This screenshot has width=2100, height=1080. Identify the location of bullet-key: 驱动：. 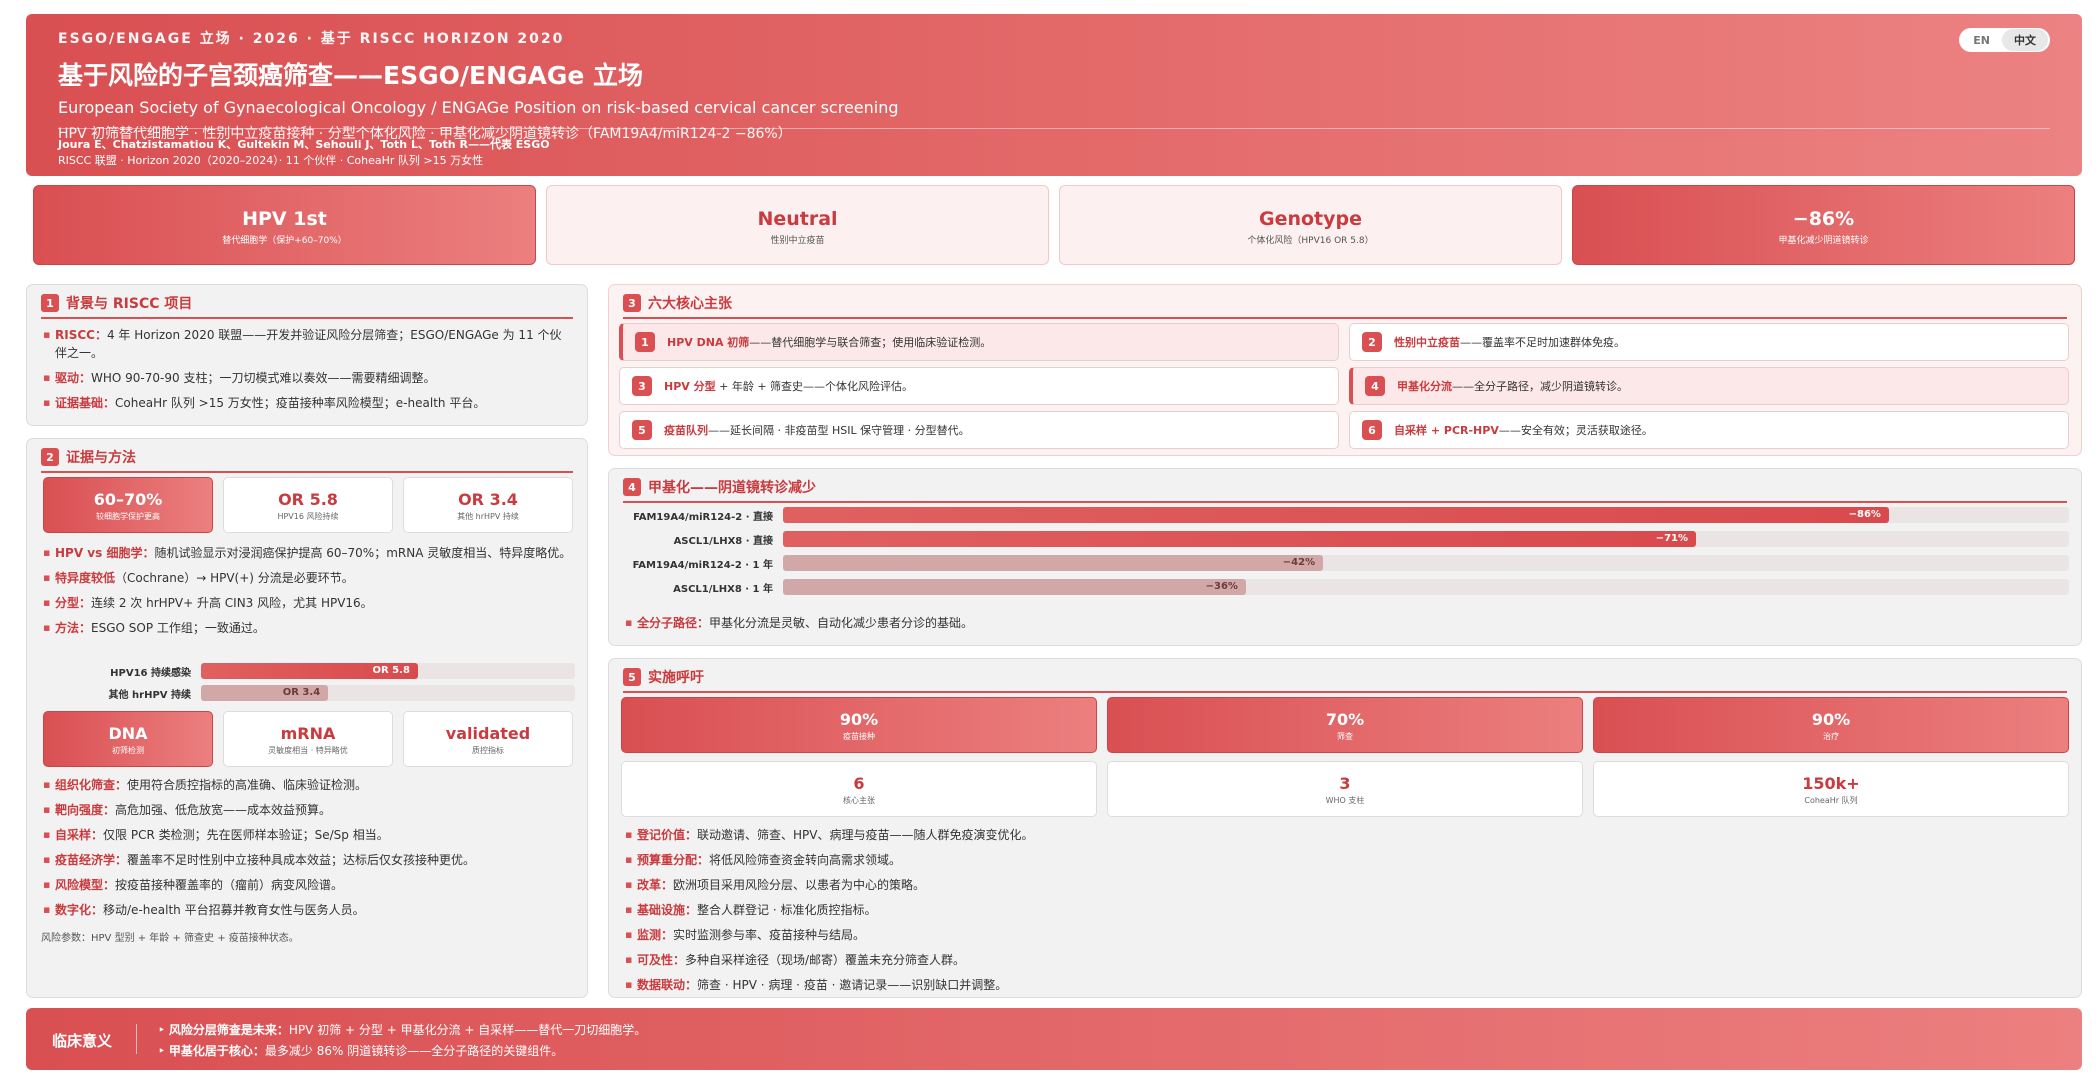
(73, 378).